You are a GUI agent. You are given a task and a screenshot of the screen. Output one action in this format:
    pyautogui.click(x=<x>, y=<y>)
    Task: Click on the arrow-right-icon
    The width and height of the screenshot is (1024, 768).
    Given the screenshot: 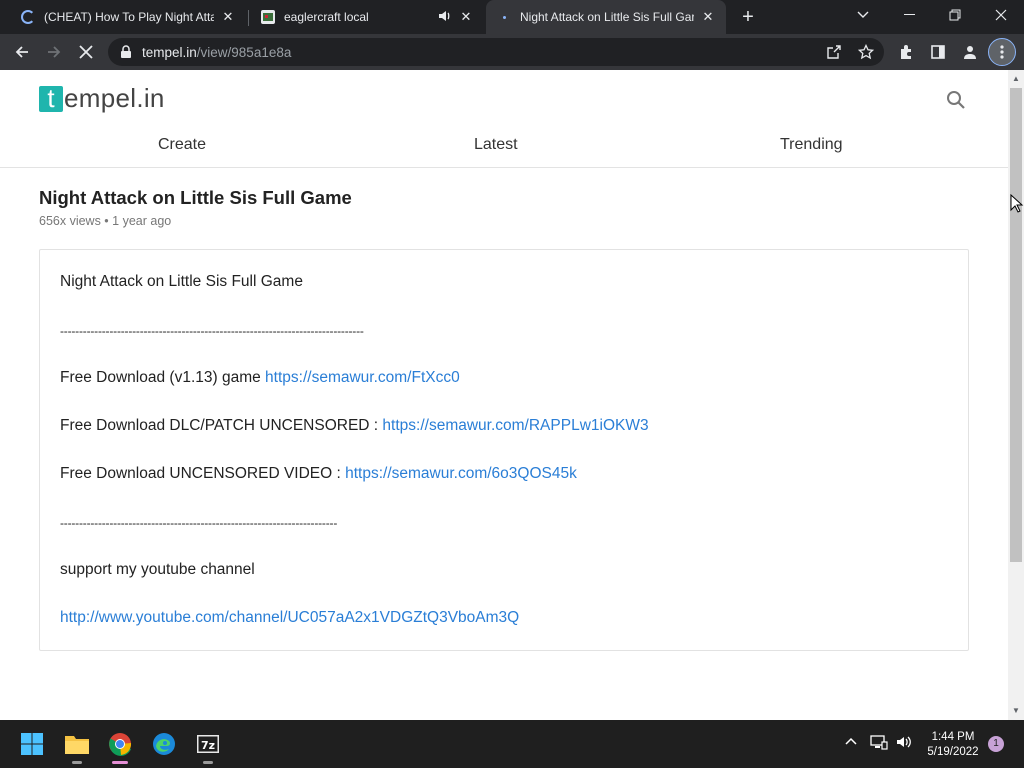 What is the action you would take?
    pyautogui.click(x=54, y=52)
    